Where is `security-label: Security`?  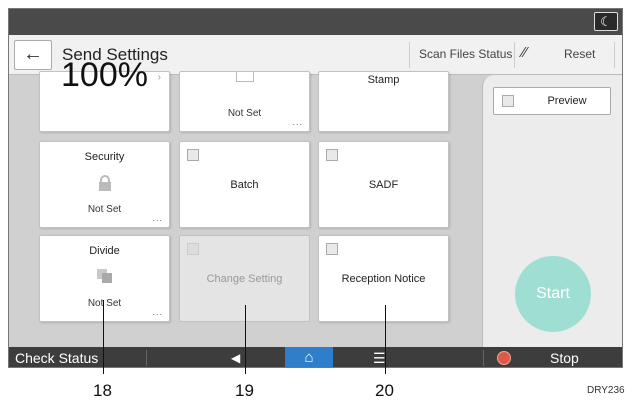
security-label: Security is located at coordinates (104, 157).